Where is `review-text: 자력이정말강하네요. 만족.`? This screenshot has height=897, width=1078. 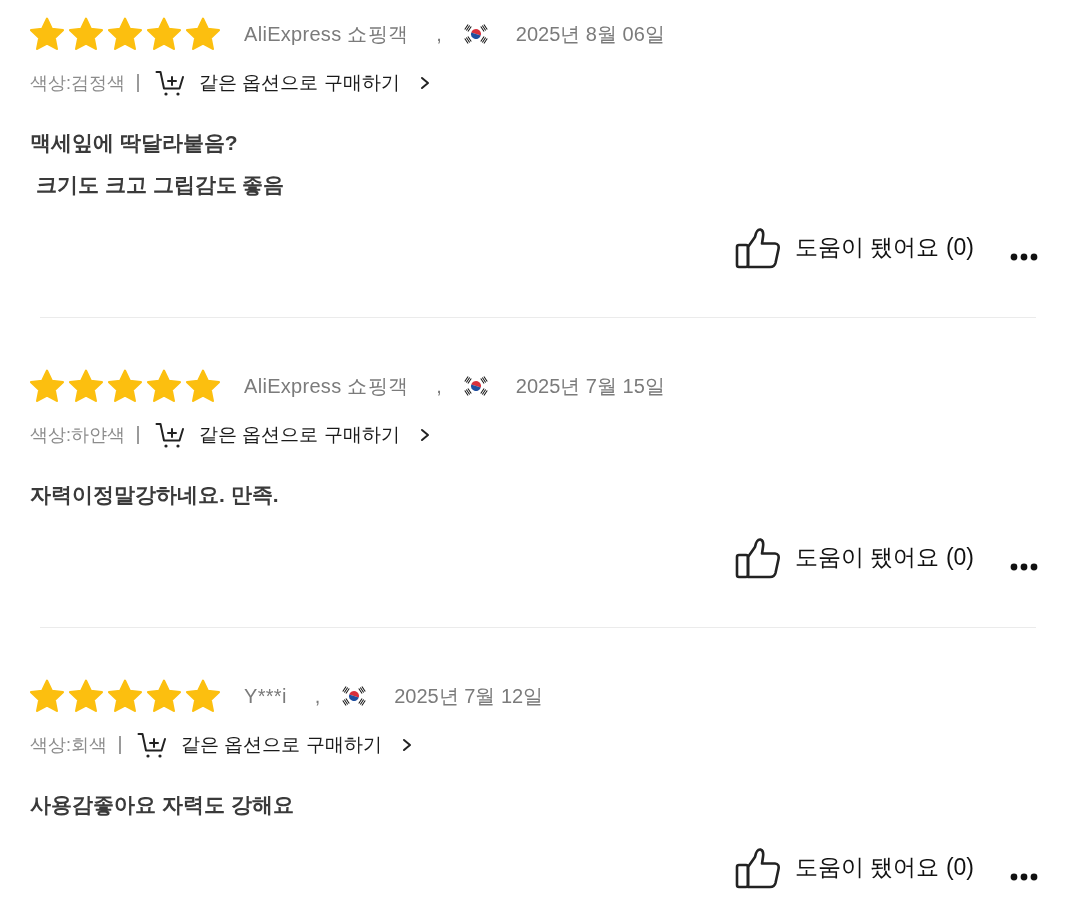
review-text: 자력이정말강하네요. 만족. is located at coordinates (155, 495).